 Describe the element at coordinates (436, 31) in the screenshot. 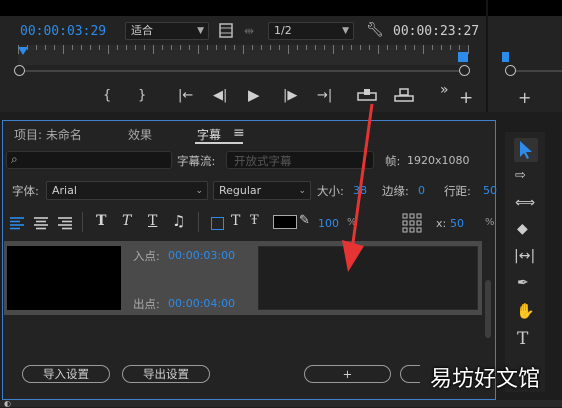

I see `duration-timecode: 00:00:23:27` at that location.